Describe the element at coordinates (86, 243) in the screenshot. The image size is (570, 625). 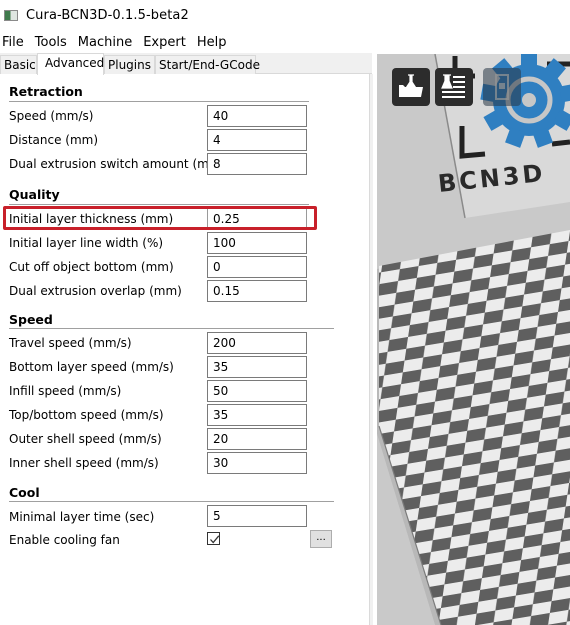
I see `label-initial-layer-line-width: Initial layer line width (%)` at that location.